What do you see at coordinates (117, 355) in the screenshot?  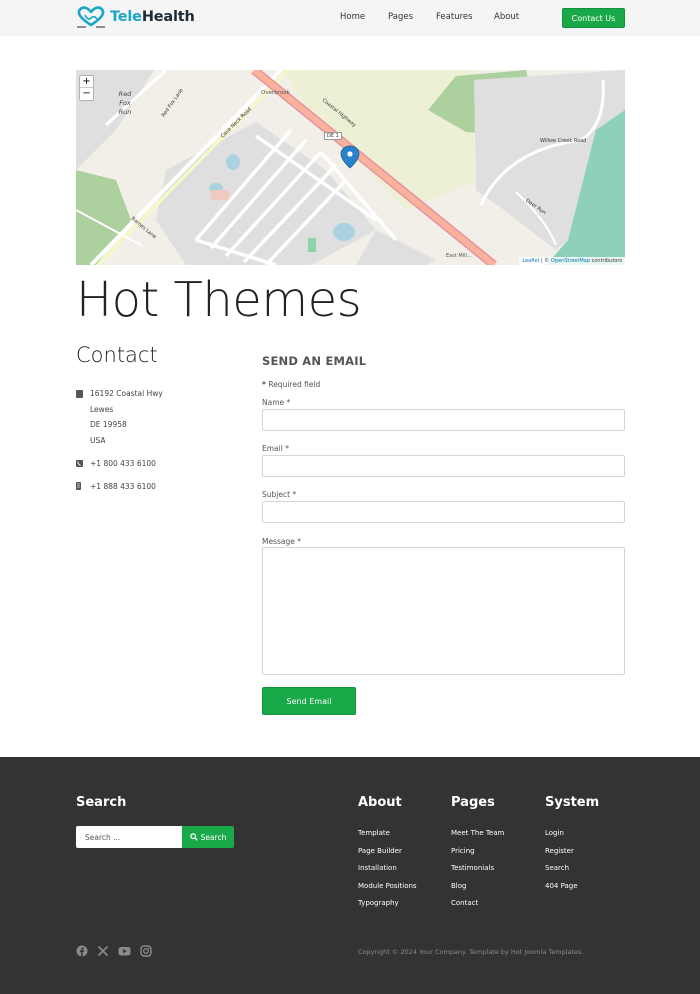 I see `contact-heading: Contact` at bounding box center [117, 355].